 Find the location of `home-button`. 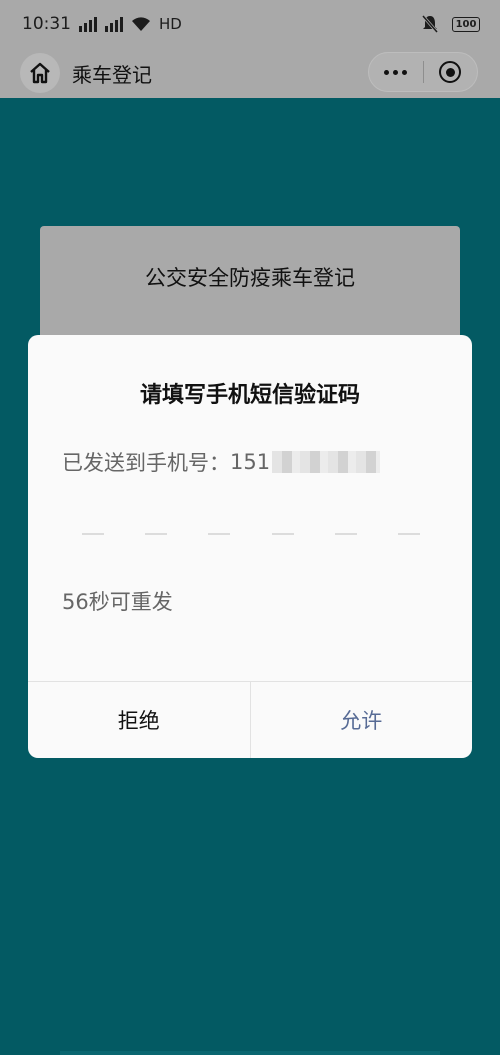

home-button is located at coordinates (40, 73).